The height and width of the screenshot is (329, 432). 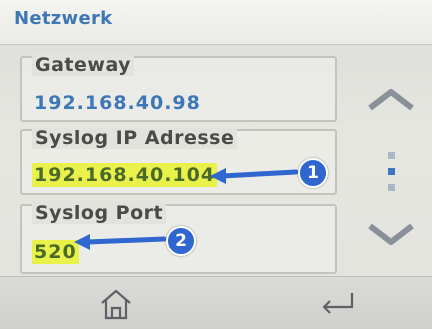 What do you see at coordinates (313, 173) in the screenshot?
I see `annotation-badge-1: 1` at bounding box center [313, 173].